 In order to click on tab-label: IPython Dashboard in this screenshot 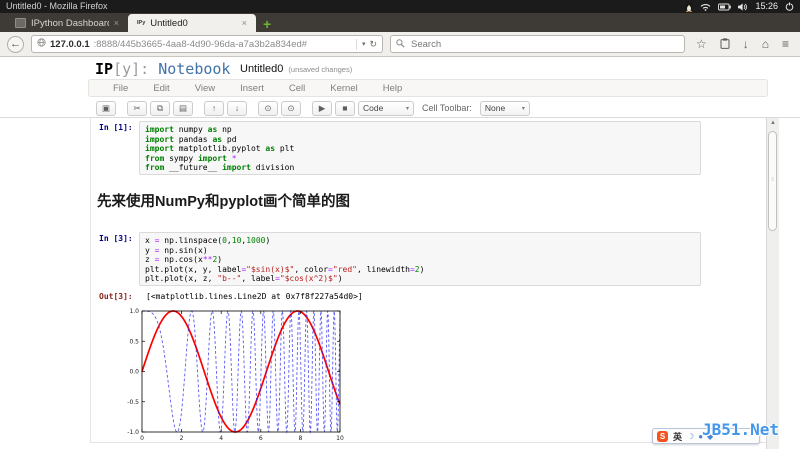, I will do `click(70, 23)`.